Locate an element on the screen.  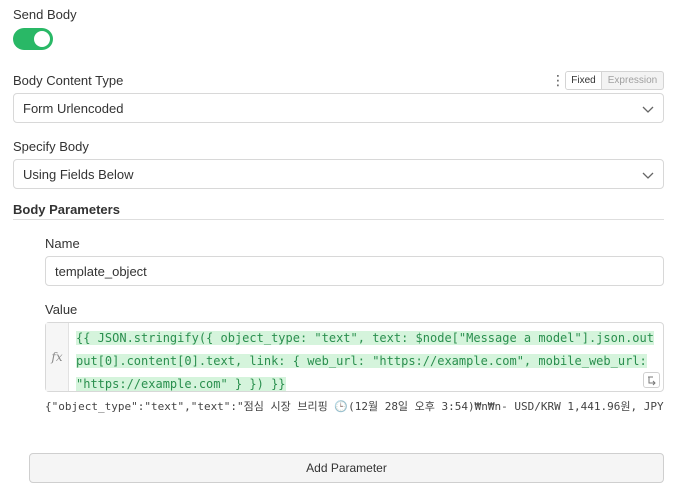
name-label: Name is located at coordinates (62, 243).